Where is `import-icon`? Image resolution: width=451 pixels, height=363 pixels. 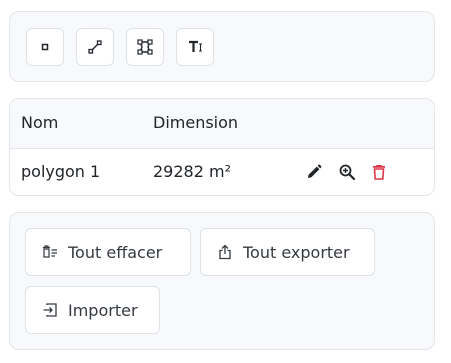
import-icon is located at coordinates (50, 310).